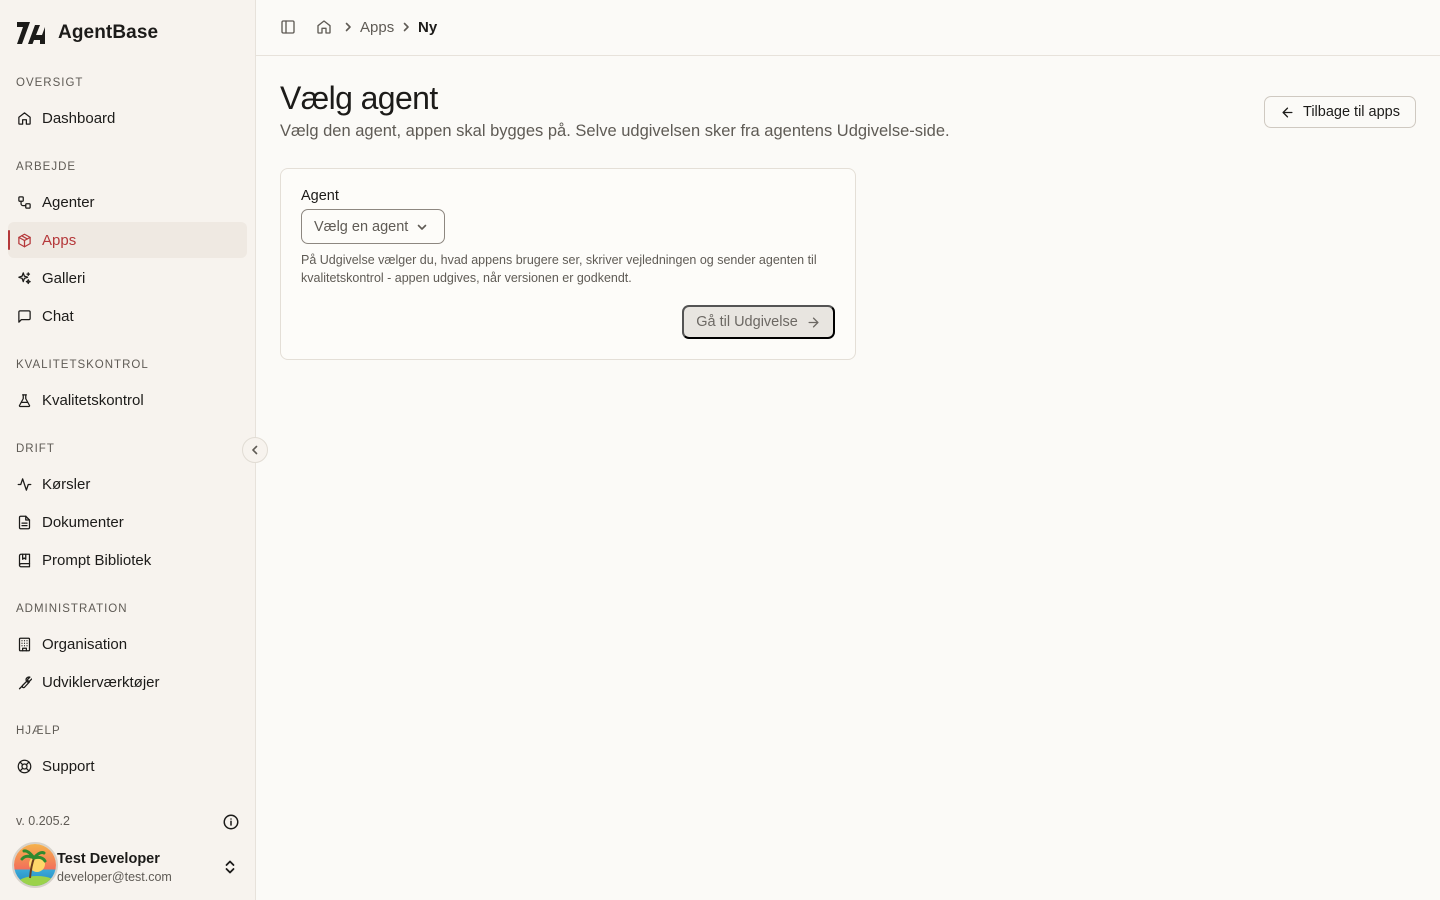 This screenshot has height=900, width=1440. Describe the element at coordinates (43, 821) in the screenshot. I see `version-label: v. 0.205.2` at that location.